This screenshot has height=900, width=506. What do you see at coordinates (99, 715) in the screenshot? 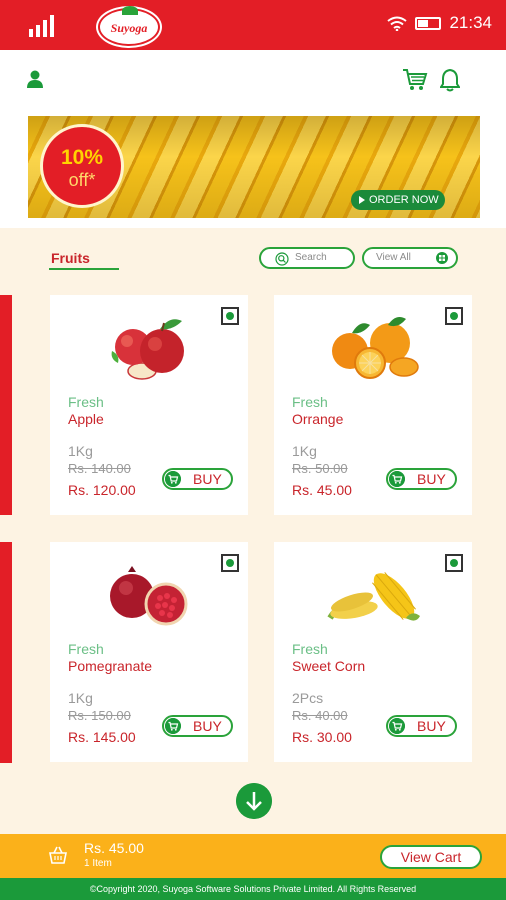
I see `product-mrp: Rs. 150.00` at bounding box center [99, 715].